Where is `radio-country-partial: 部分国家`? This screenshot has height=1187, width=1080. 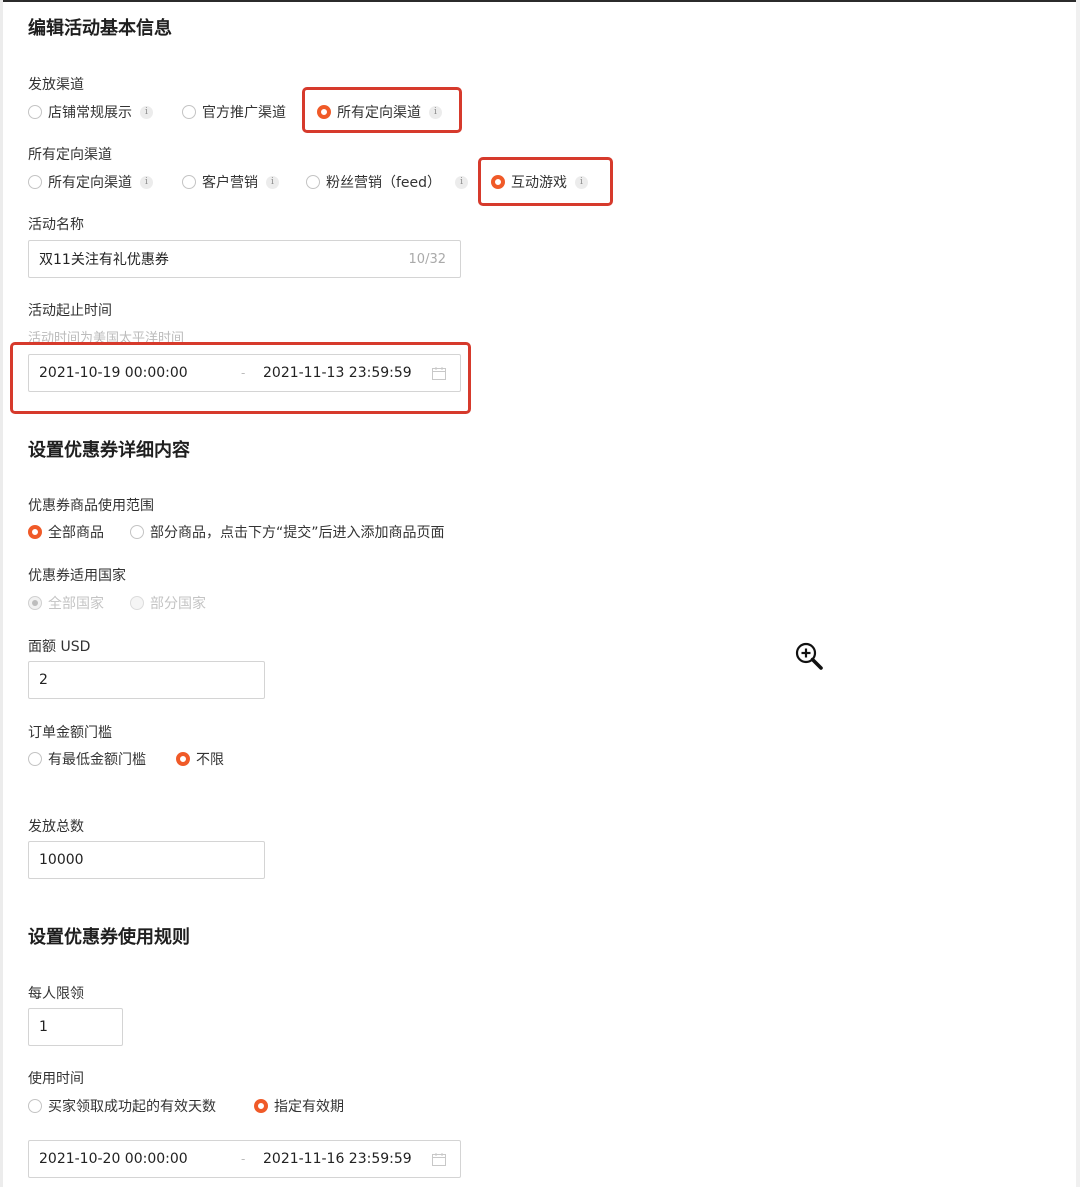
radio-country-partial: 部分国家 is located at coordinates (168, 603).